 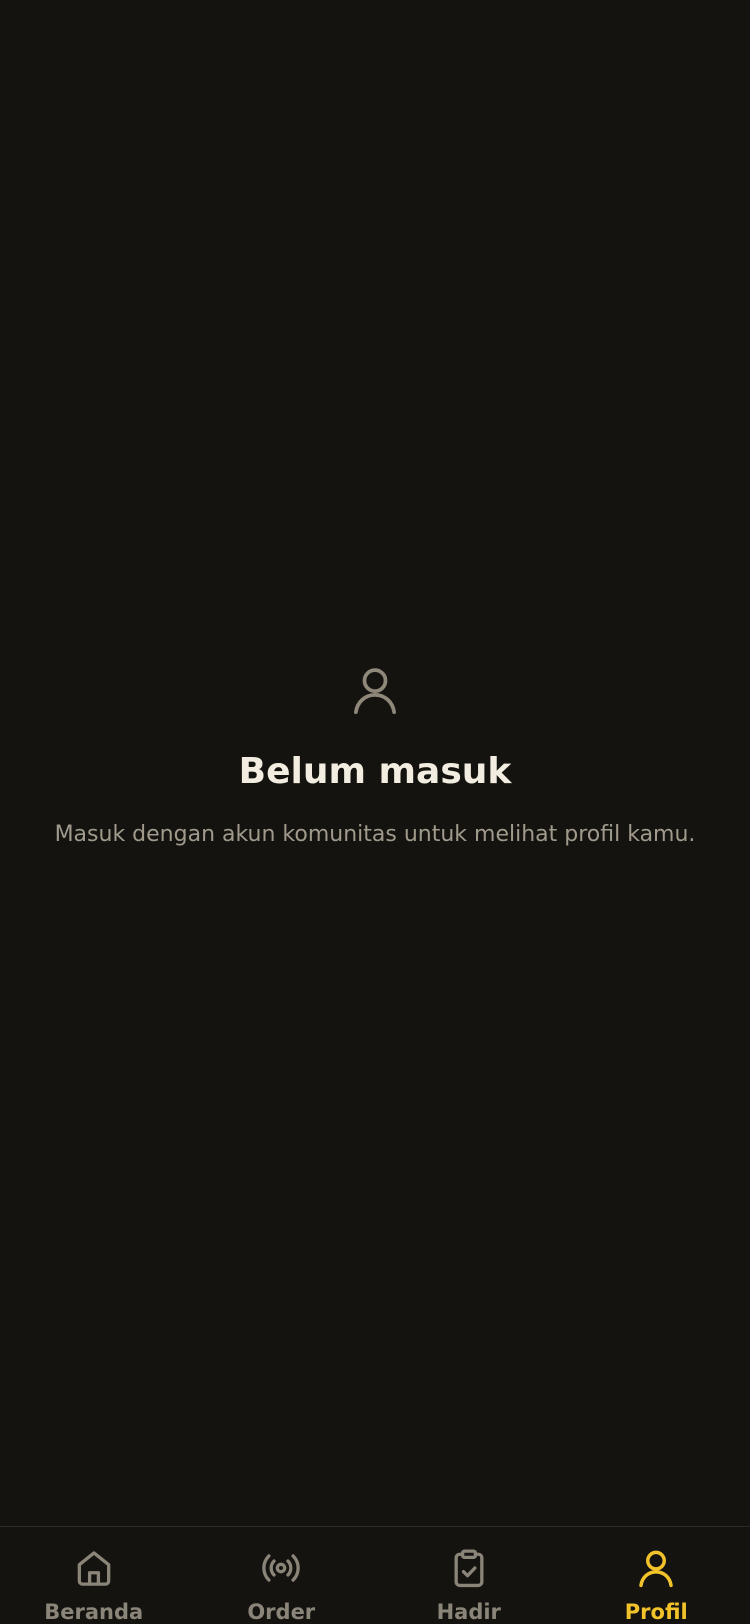 What do you see at coordinates (468, 1612) in the screenshot?
I see `tab-label: Hadir` at bounding box center [468, 1612].